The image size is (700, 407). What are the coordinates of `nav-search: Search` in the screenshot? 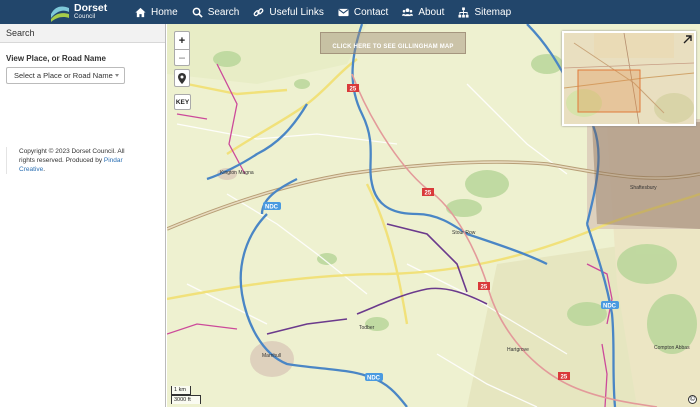 It's located at (216, 12).